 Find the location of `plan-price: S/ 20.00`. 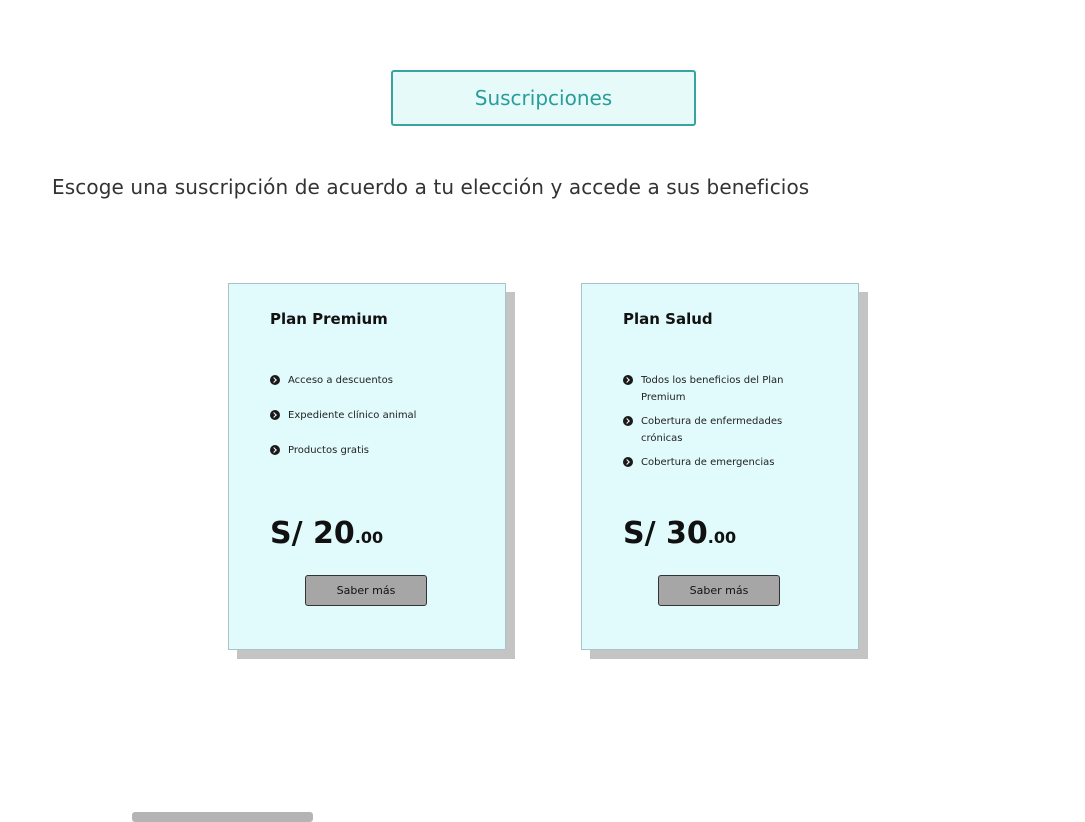

plan-price: S/ 20.00 is located at coordinates (326, 533).